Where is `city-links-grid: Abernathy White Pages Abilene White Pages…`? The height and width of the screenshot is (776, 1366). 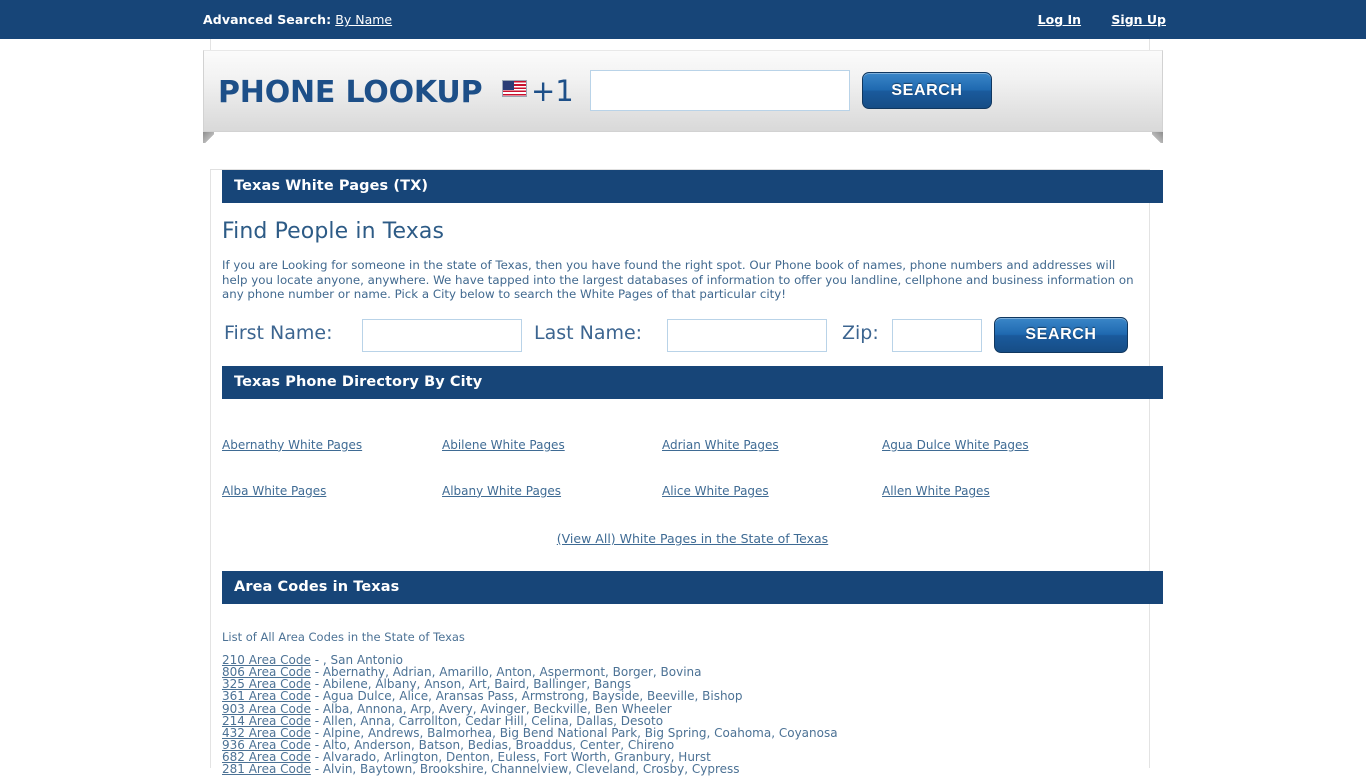 city-links-grid: Abernathy White Pages Abilene White Pages… is located at coordinates (692, 449).